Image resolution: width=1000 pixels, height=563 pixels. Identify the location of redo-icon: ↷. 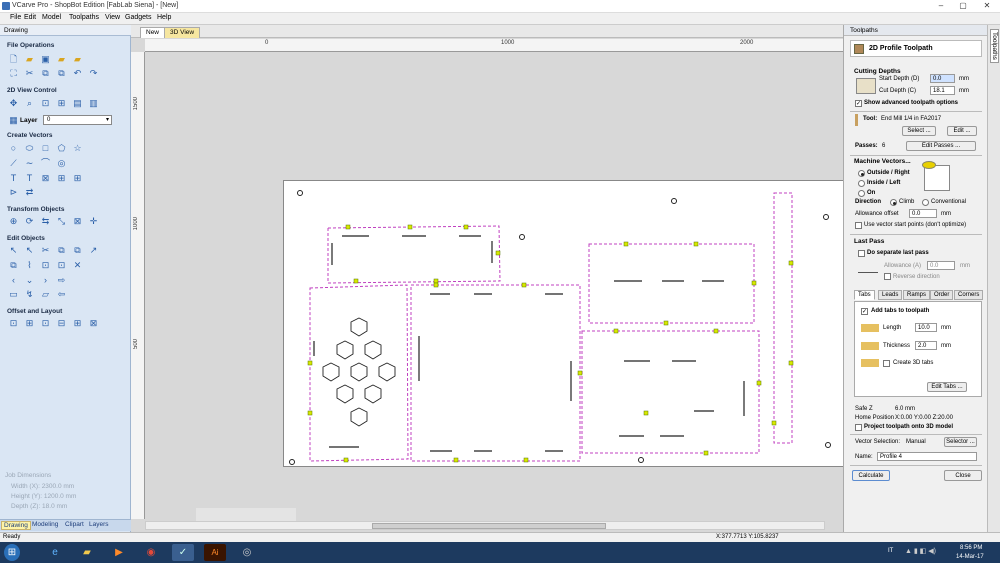
(93, 73).